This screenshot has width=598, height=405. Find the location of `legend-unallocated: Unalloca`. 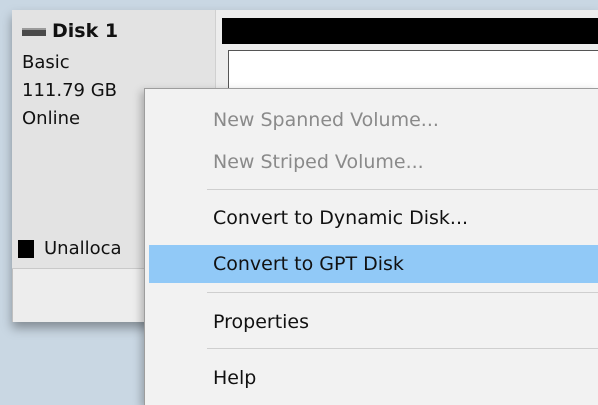

legend-unallocated: Unalloca is located at coordinates (70, 248).